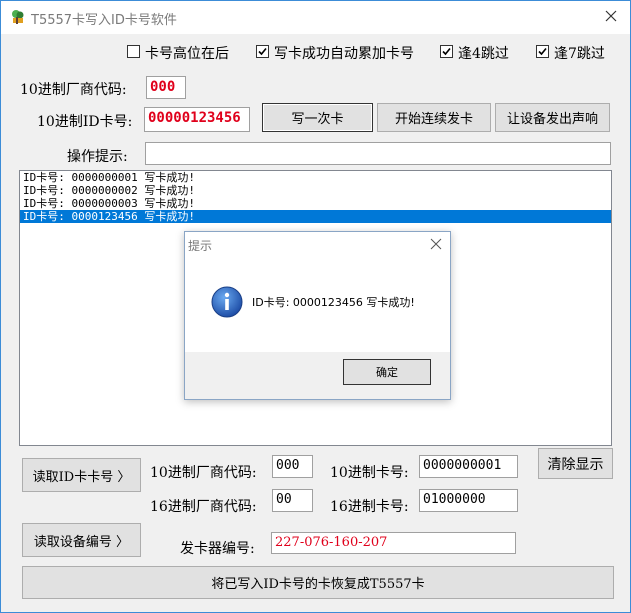  Describe the element at coordinates (227, 302) in the screenshot. I see `info-icon` at that location.